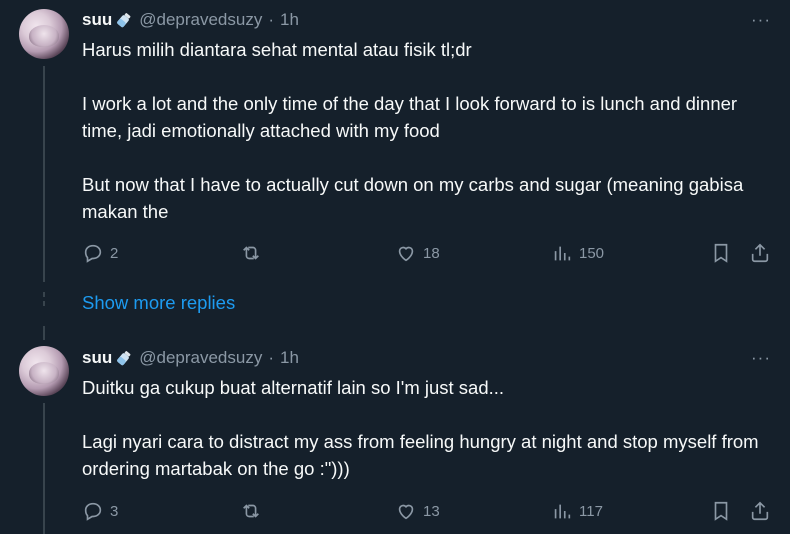  Describe the element at coordinates (44, 301) in the screenshot. I see `thread-dots` at that location.